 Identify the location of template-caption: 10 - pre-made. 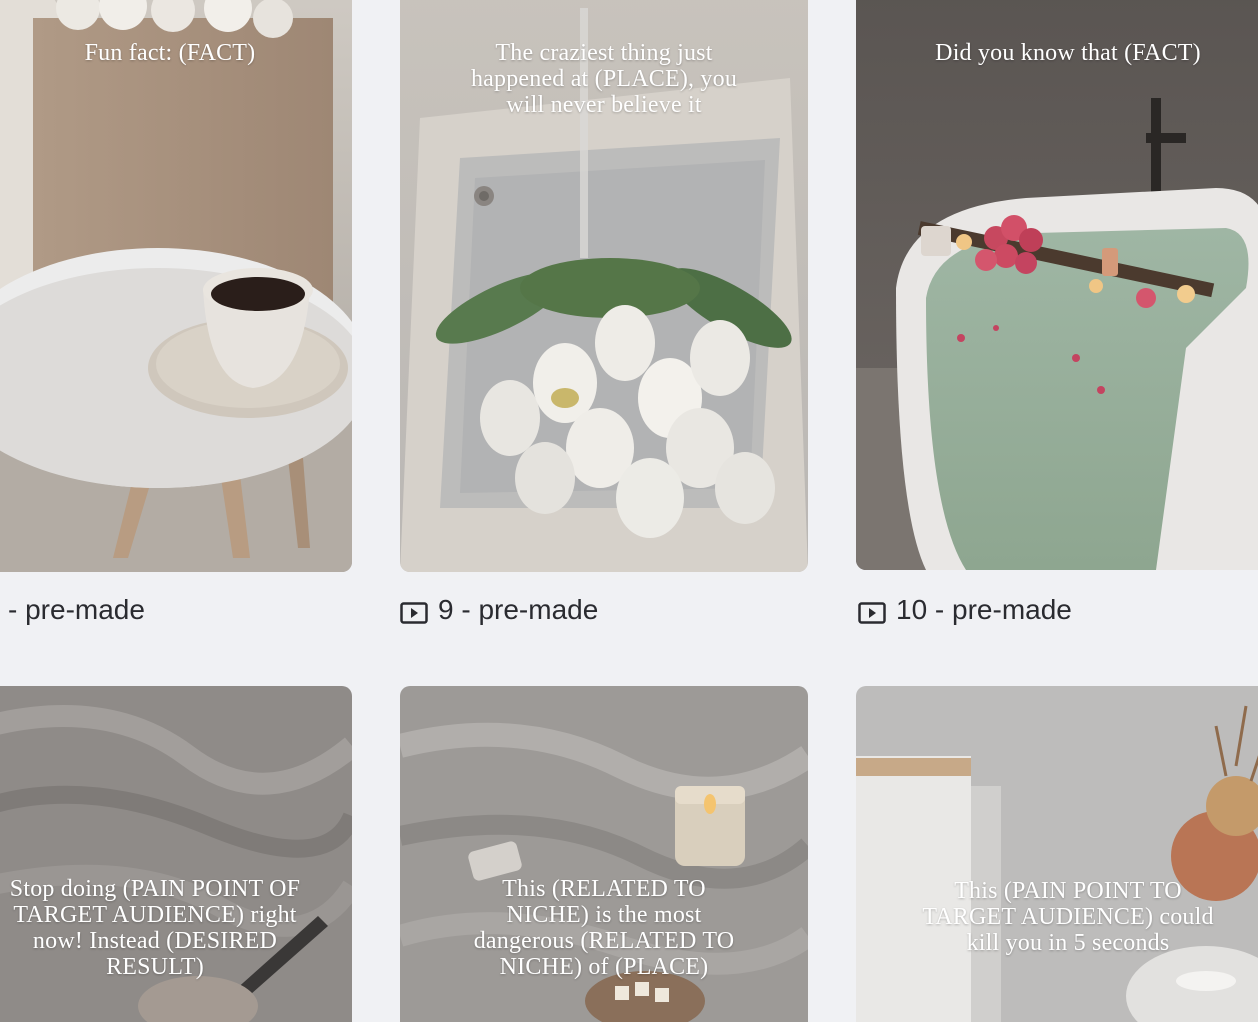
(965, 610).